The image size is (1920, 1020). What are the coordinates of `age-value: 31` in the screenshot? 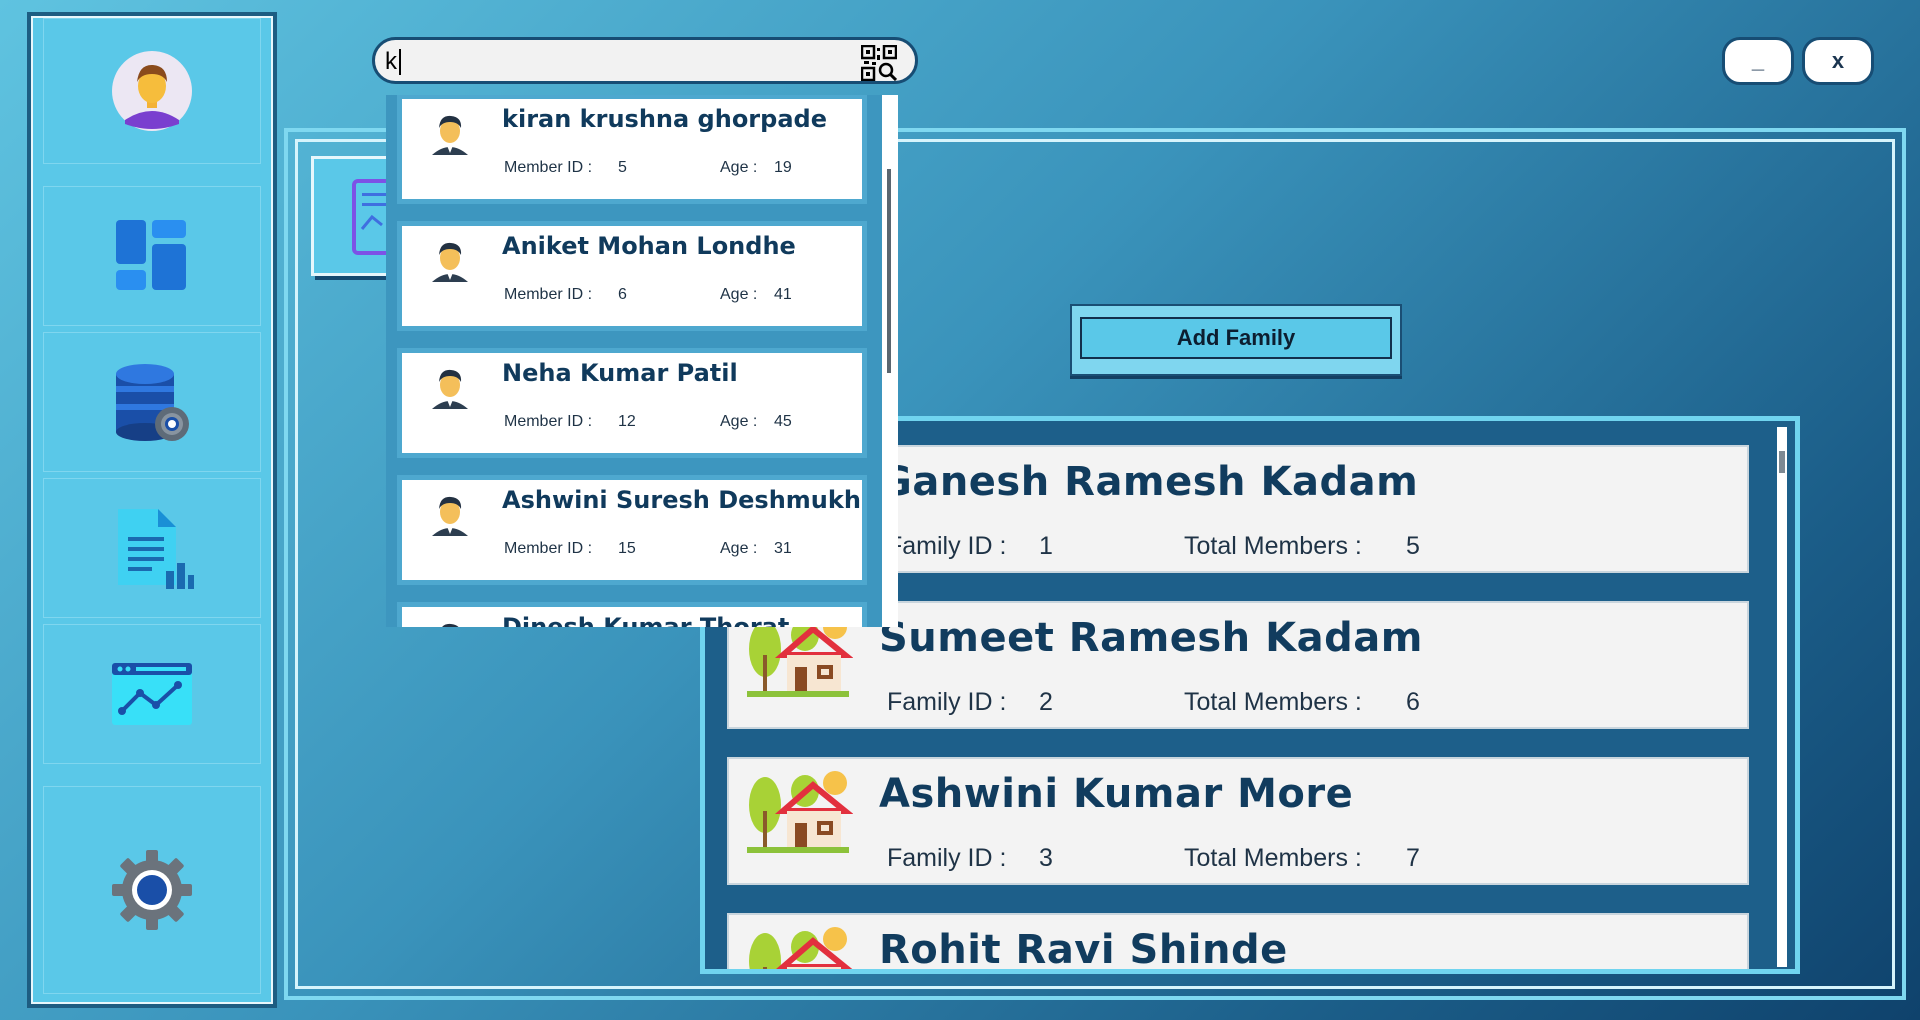 It's located at (783, 548).